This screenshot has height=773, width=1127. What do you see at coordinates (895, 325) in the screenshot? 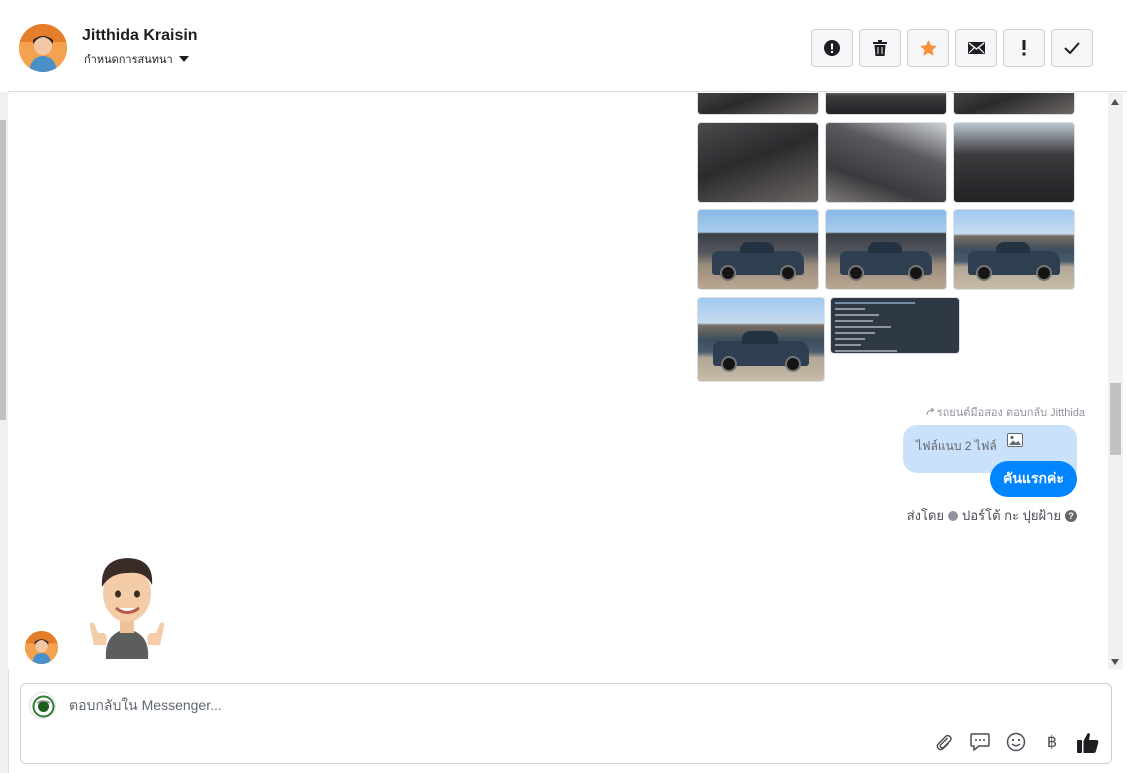
I see `attachment-spec-sheet` at bounding box center [895, 325].